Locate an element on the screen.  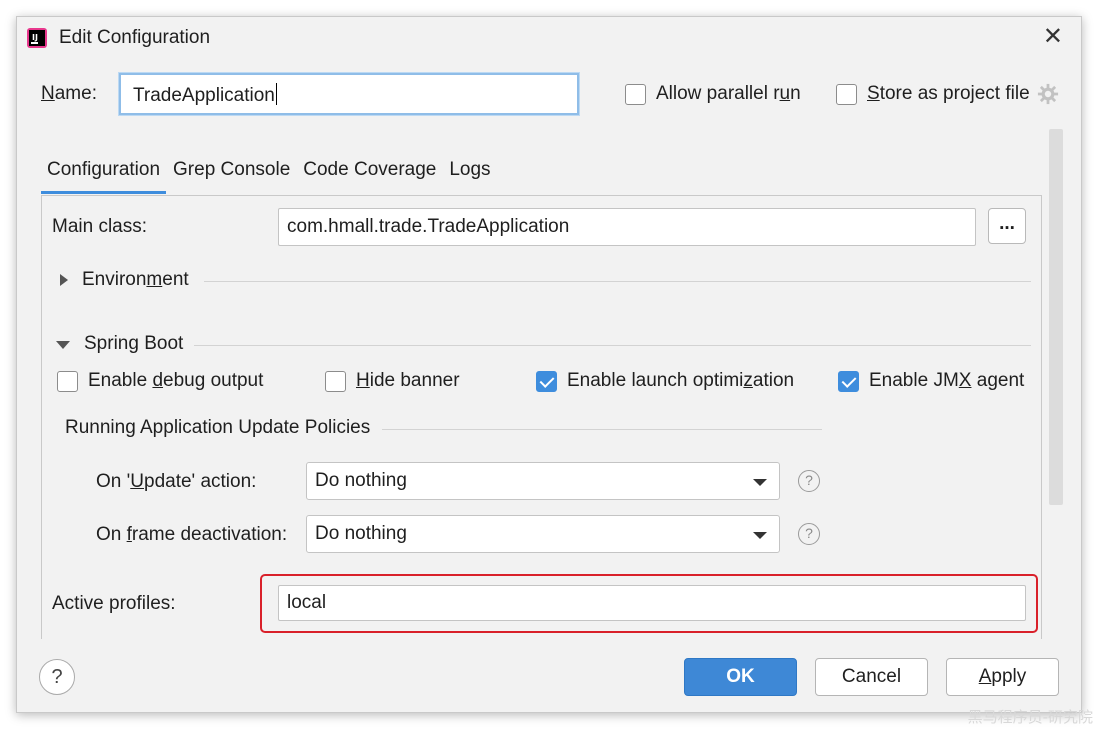
on-update-action-select: Do nothing is located at coordinates (543, 481).